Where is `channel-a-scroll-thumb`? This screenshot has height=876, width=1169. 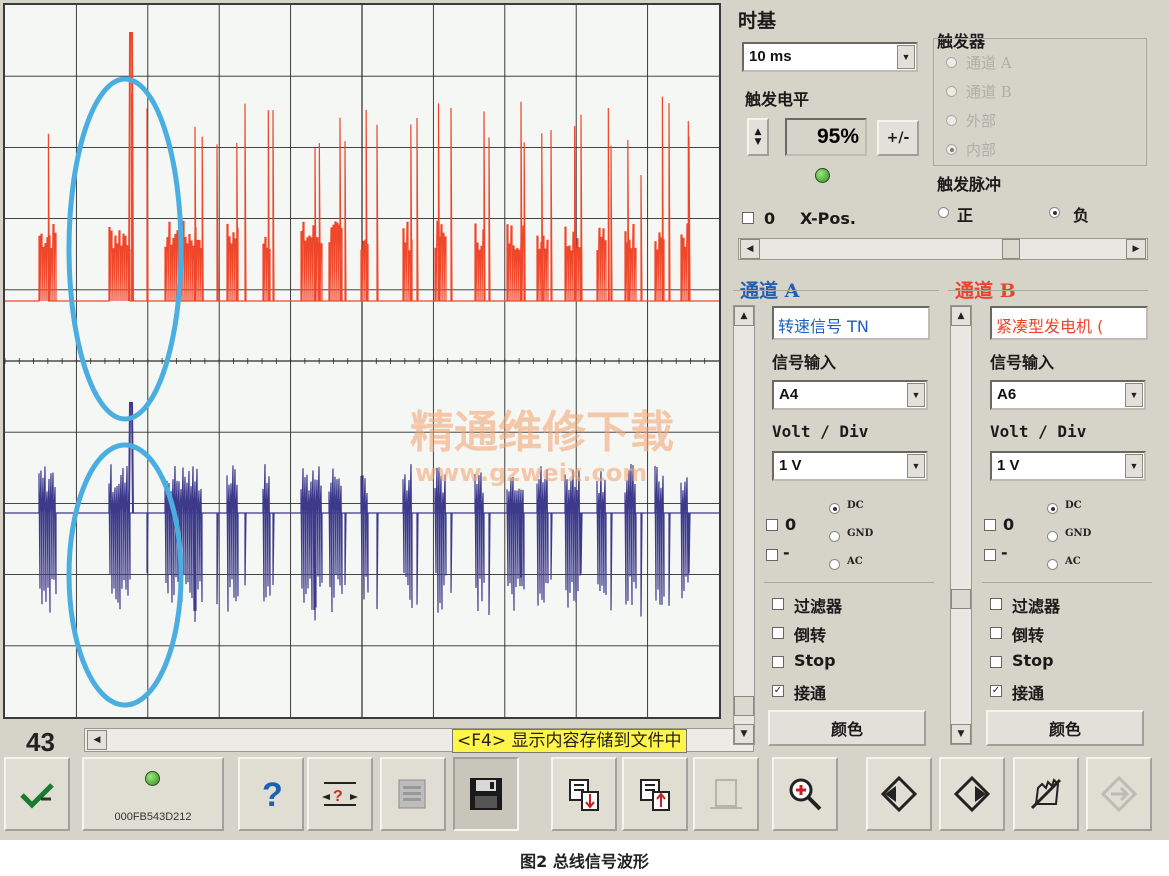 channel-a-scroll-thumb is located at coordinates (744, 706).